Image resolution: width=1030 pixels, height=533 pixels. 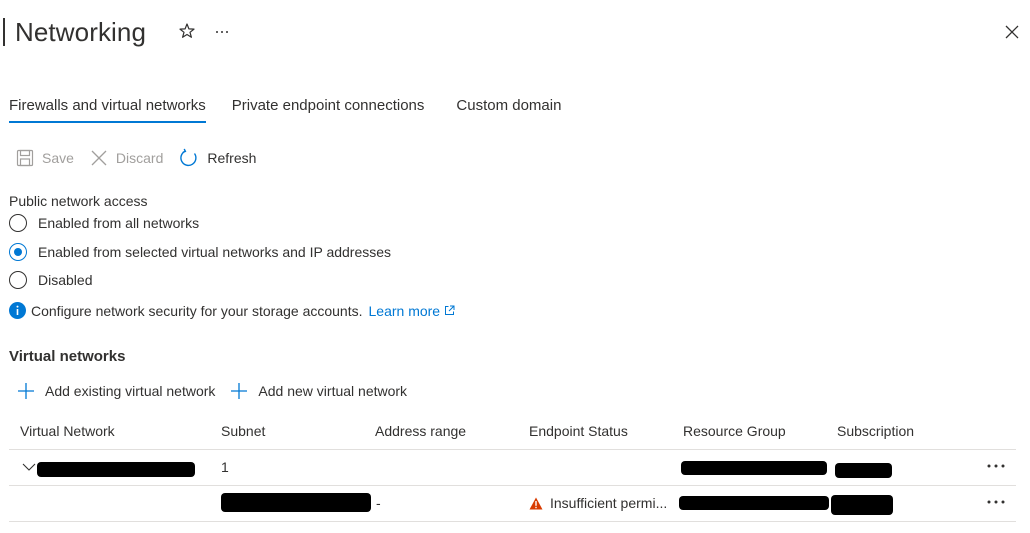 I want to click on external-link-icon, so click(x=449, y=310).